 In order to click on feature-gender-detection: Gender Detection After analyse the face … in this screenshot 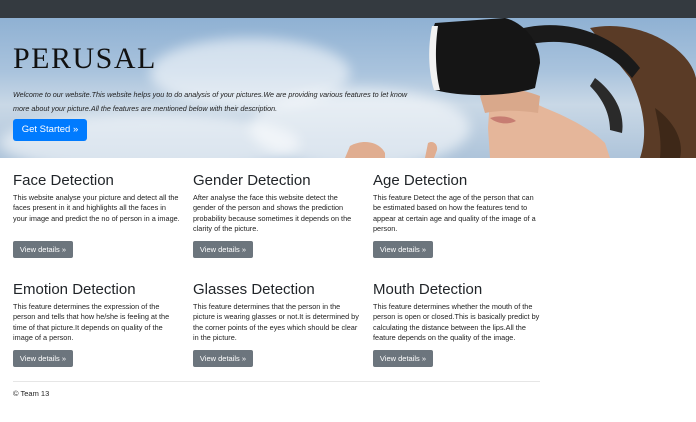, I will do `click(277, 203)`.